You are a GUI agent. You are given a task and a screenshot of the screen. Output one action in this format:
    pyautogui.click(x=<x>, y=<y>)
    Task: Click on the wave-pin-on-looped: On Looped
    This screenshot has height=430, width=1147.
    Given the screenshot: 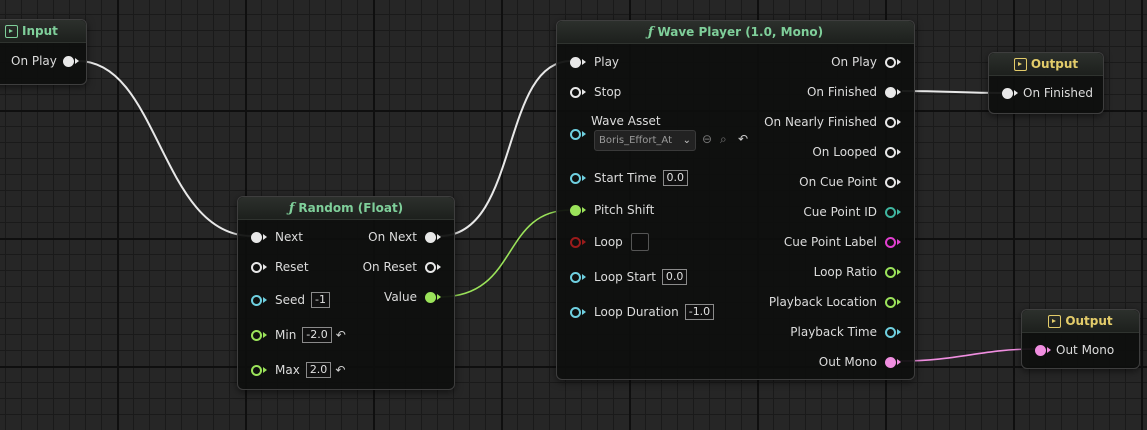 What is the action you would take?
    pyautogui.click(x=856, y=152)
    